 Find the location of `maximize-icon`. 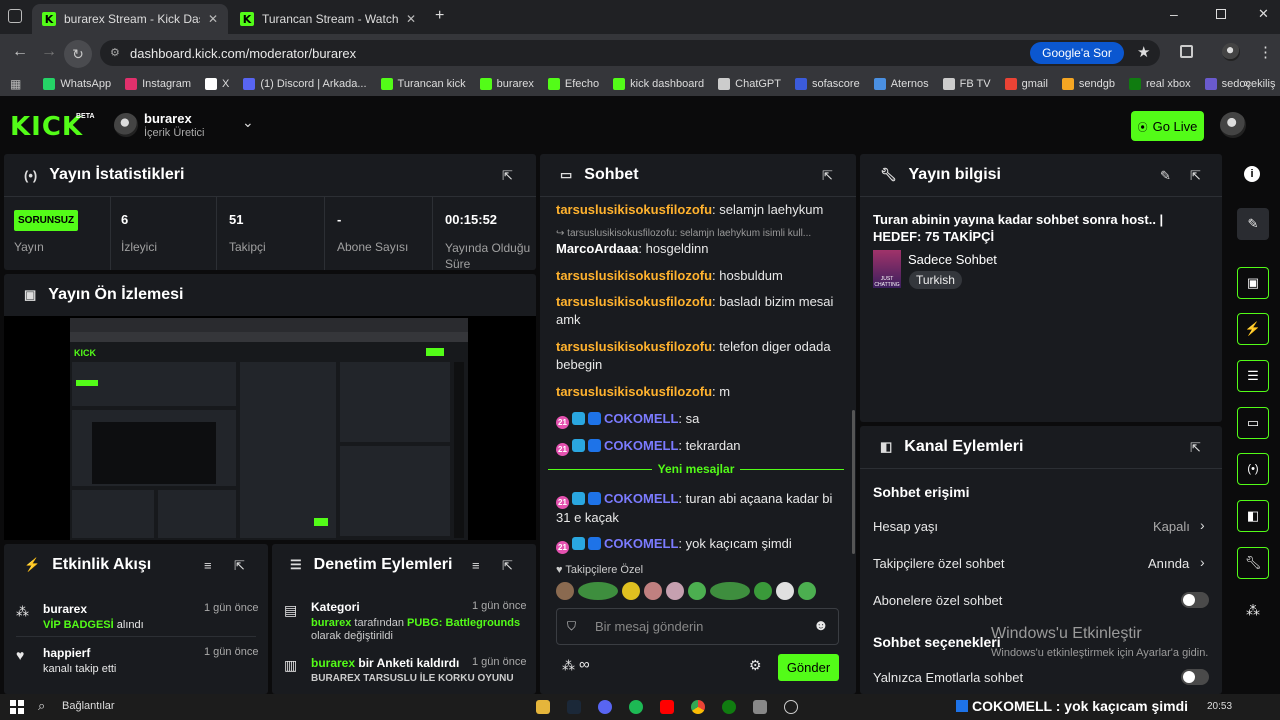

maximize-icon is located at coordinates (1221, 14).